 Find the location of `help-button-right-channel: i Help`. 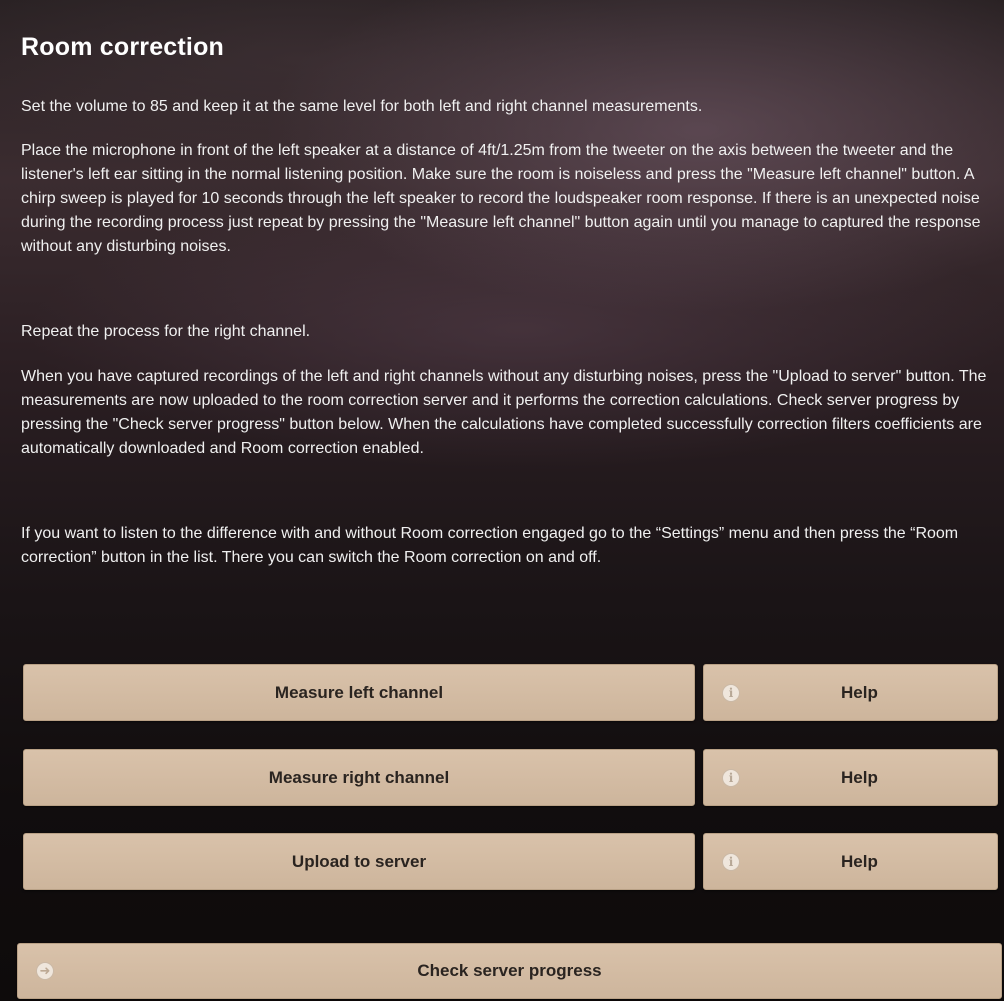

help-button-right-channel: i Help is located at coordinates (850, 777).